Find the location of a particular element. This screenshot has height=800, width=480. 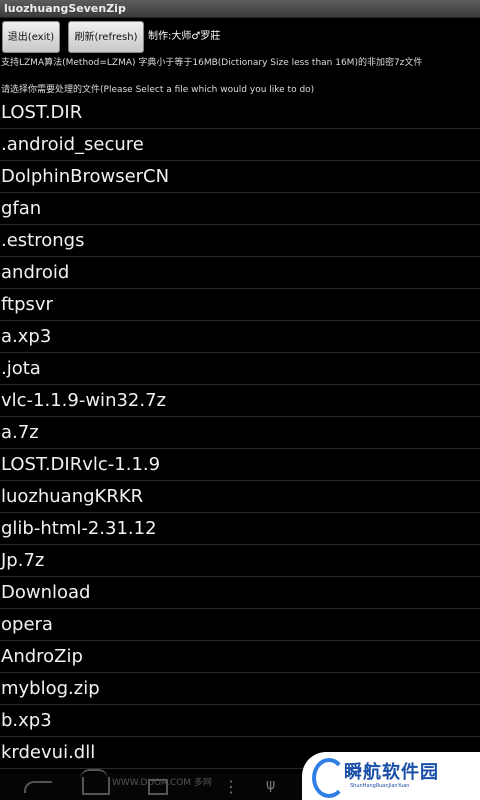

logo-swoosh-icon is located at coordinates (329, 778).